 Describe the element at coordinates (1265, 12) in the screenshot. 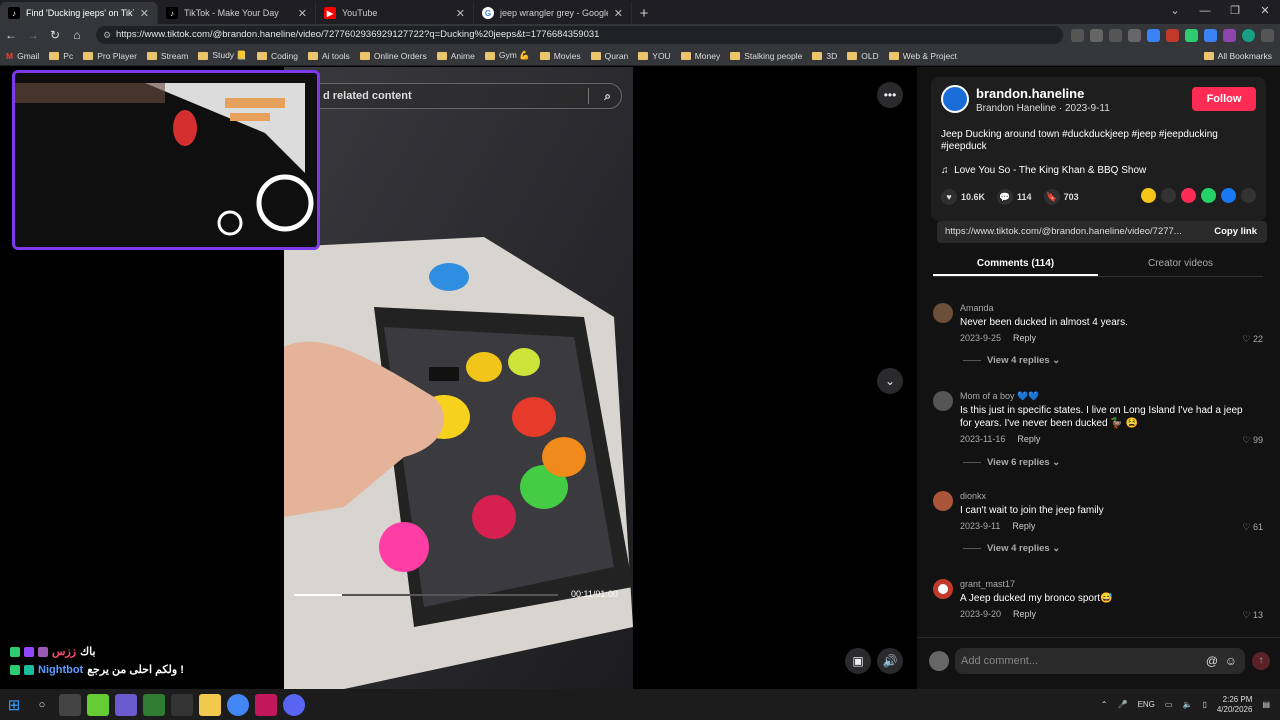

I see `close-window-button: ✕` at that location.